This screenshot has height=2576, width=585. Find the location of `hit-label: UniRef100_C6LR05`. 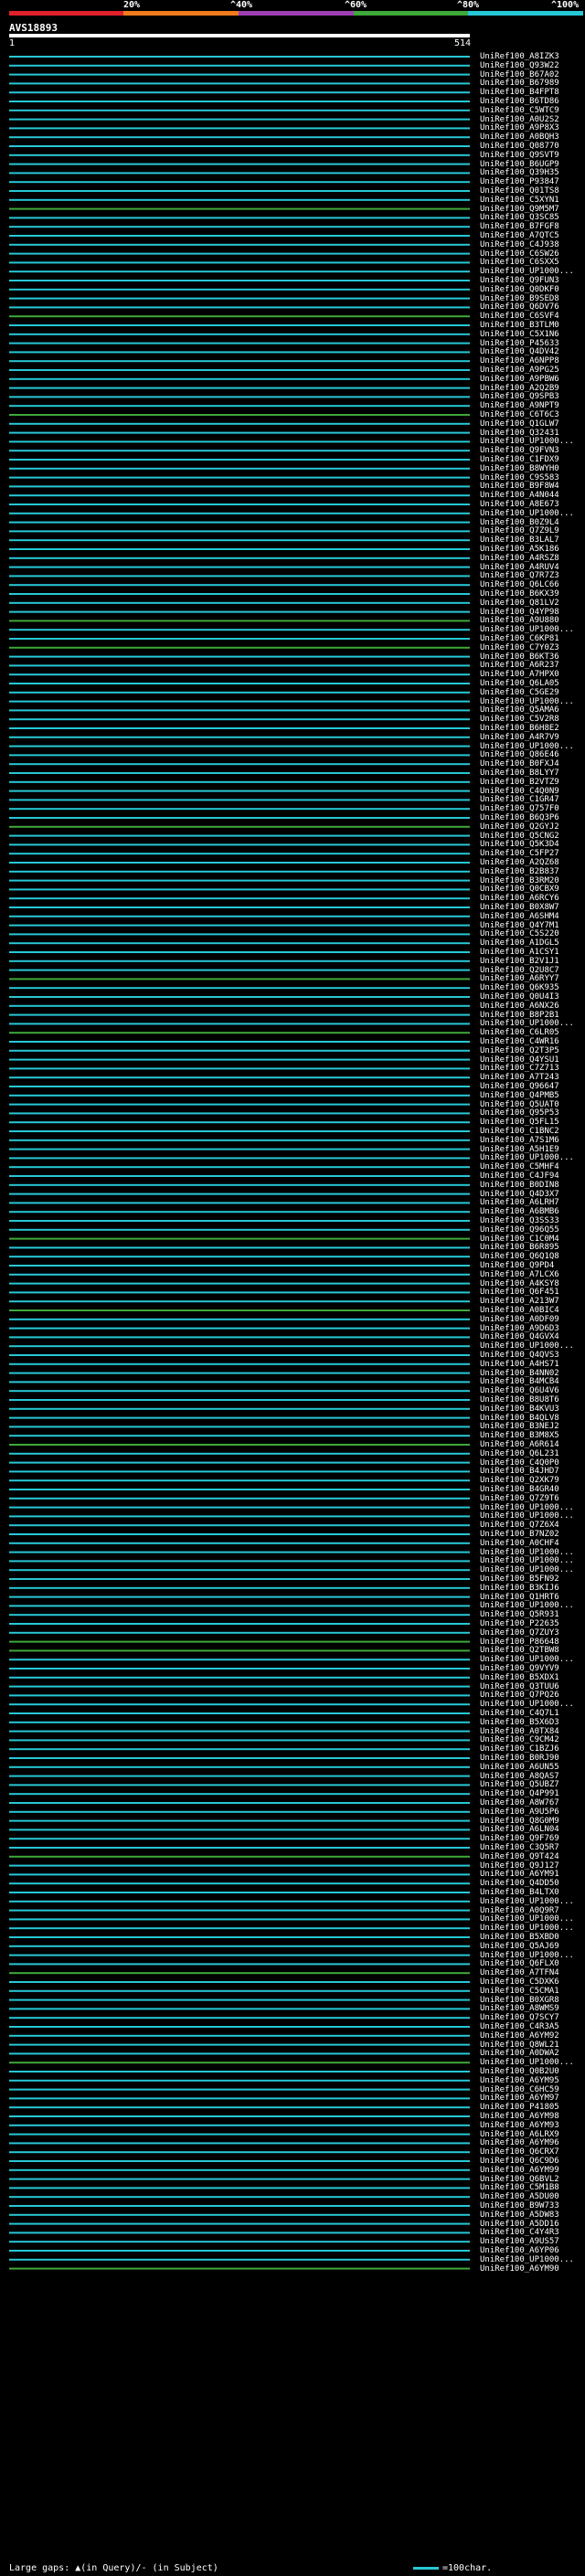

hit-label: UniRef100_C6LR05 is located at coordinates (519, 1032).